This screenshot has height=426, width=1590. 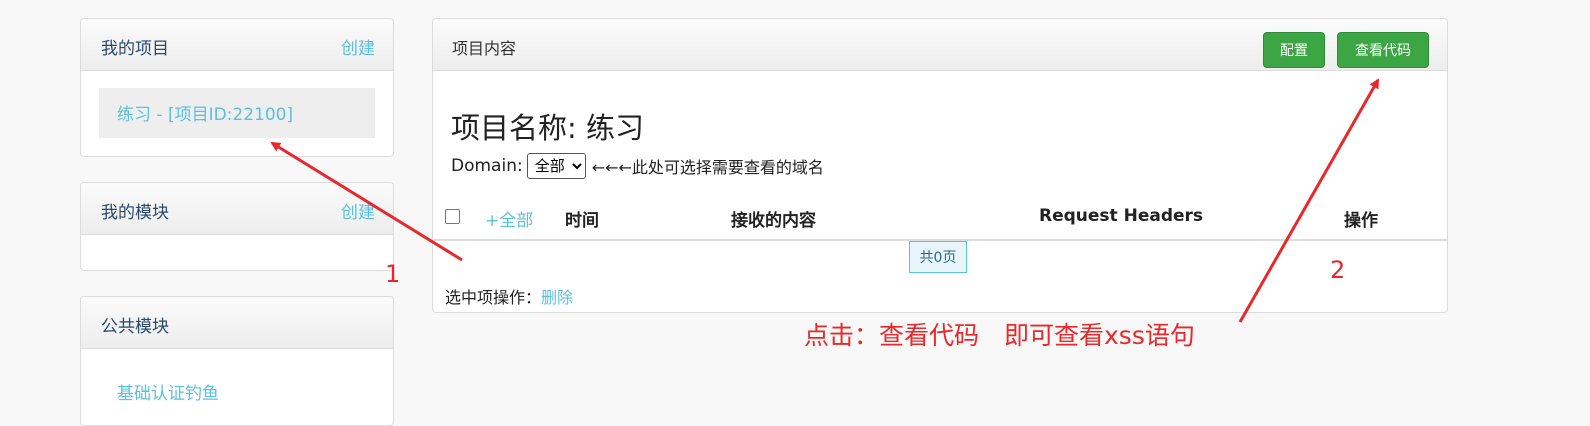 I want to click on annotation-note: 点击：查看代码 即可查看xss语句, so click(x=999, y=335).